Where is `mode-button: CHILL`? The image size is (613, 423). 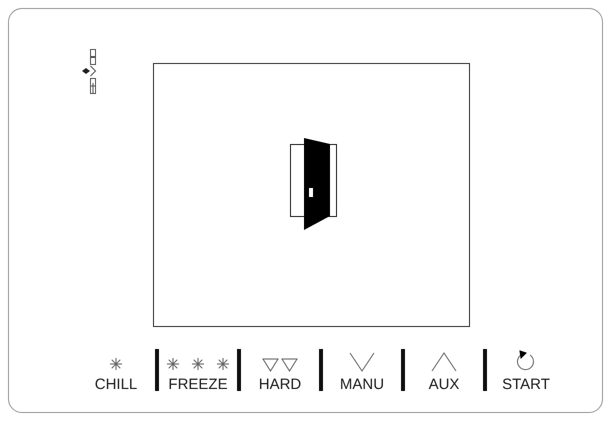
mode-button: CHILL is located at coordinates (116, 384).